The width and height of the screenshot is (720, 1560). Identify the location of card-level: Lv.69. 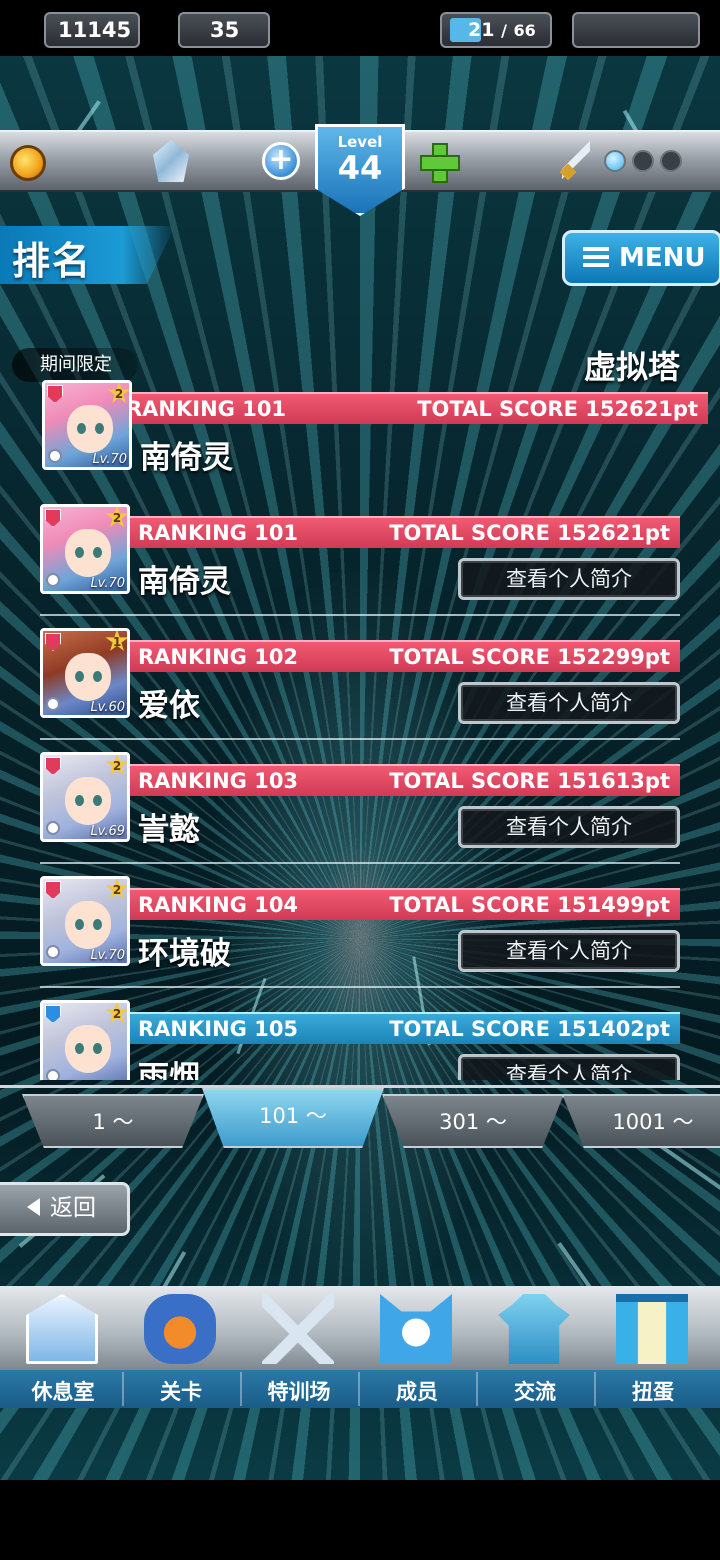
(107, 831).